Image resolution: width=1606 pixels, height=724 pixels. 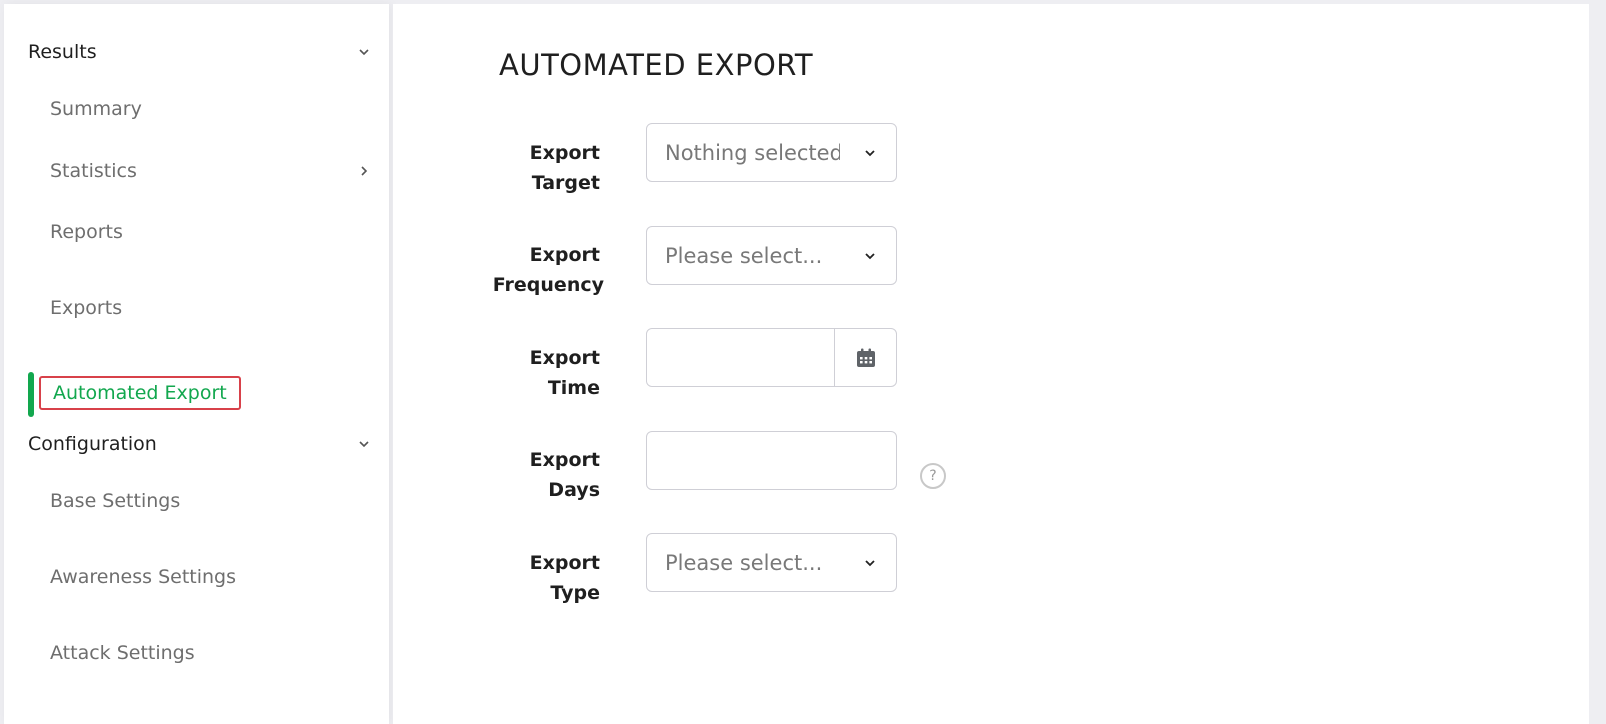 I want to click on sidebar-section-results: Results, so click(x=200, y=52).